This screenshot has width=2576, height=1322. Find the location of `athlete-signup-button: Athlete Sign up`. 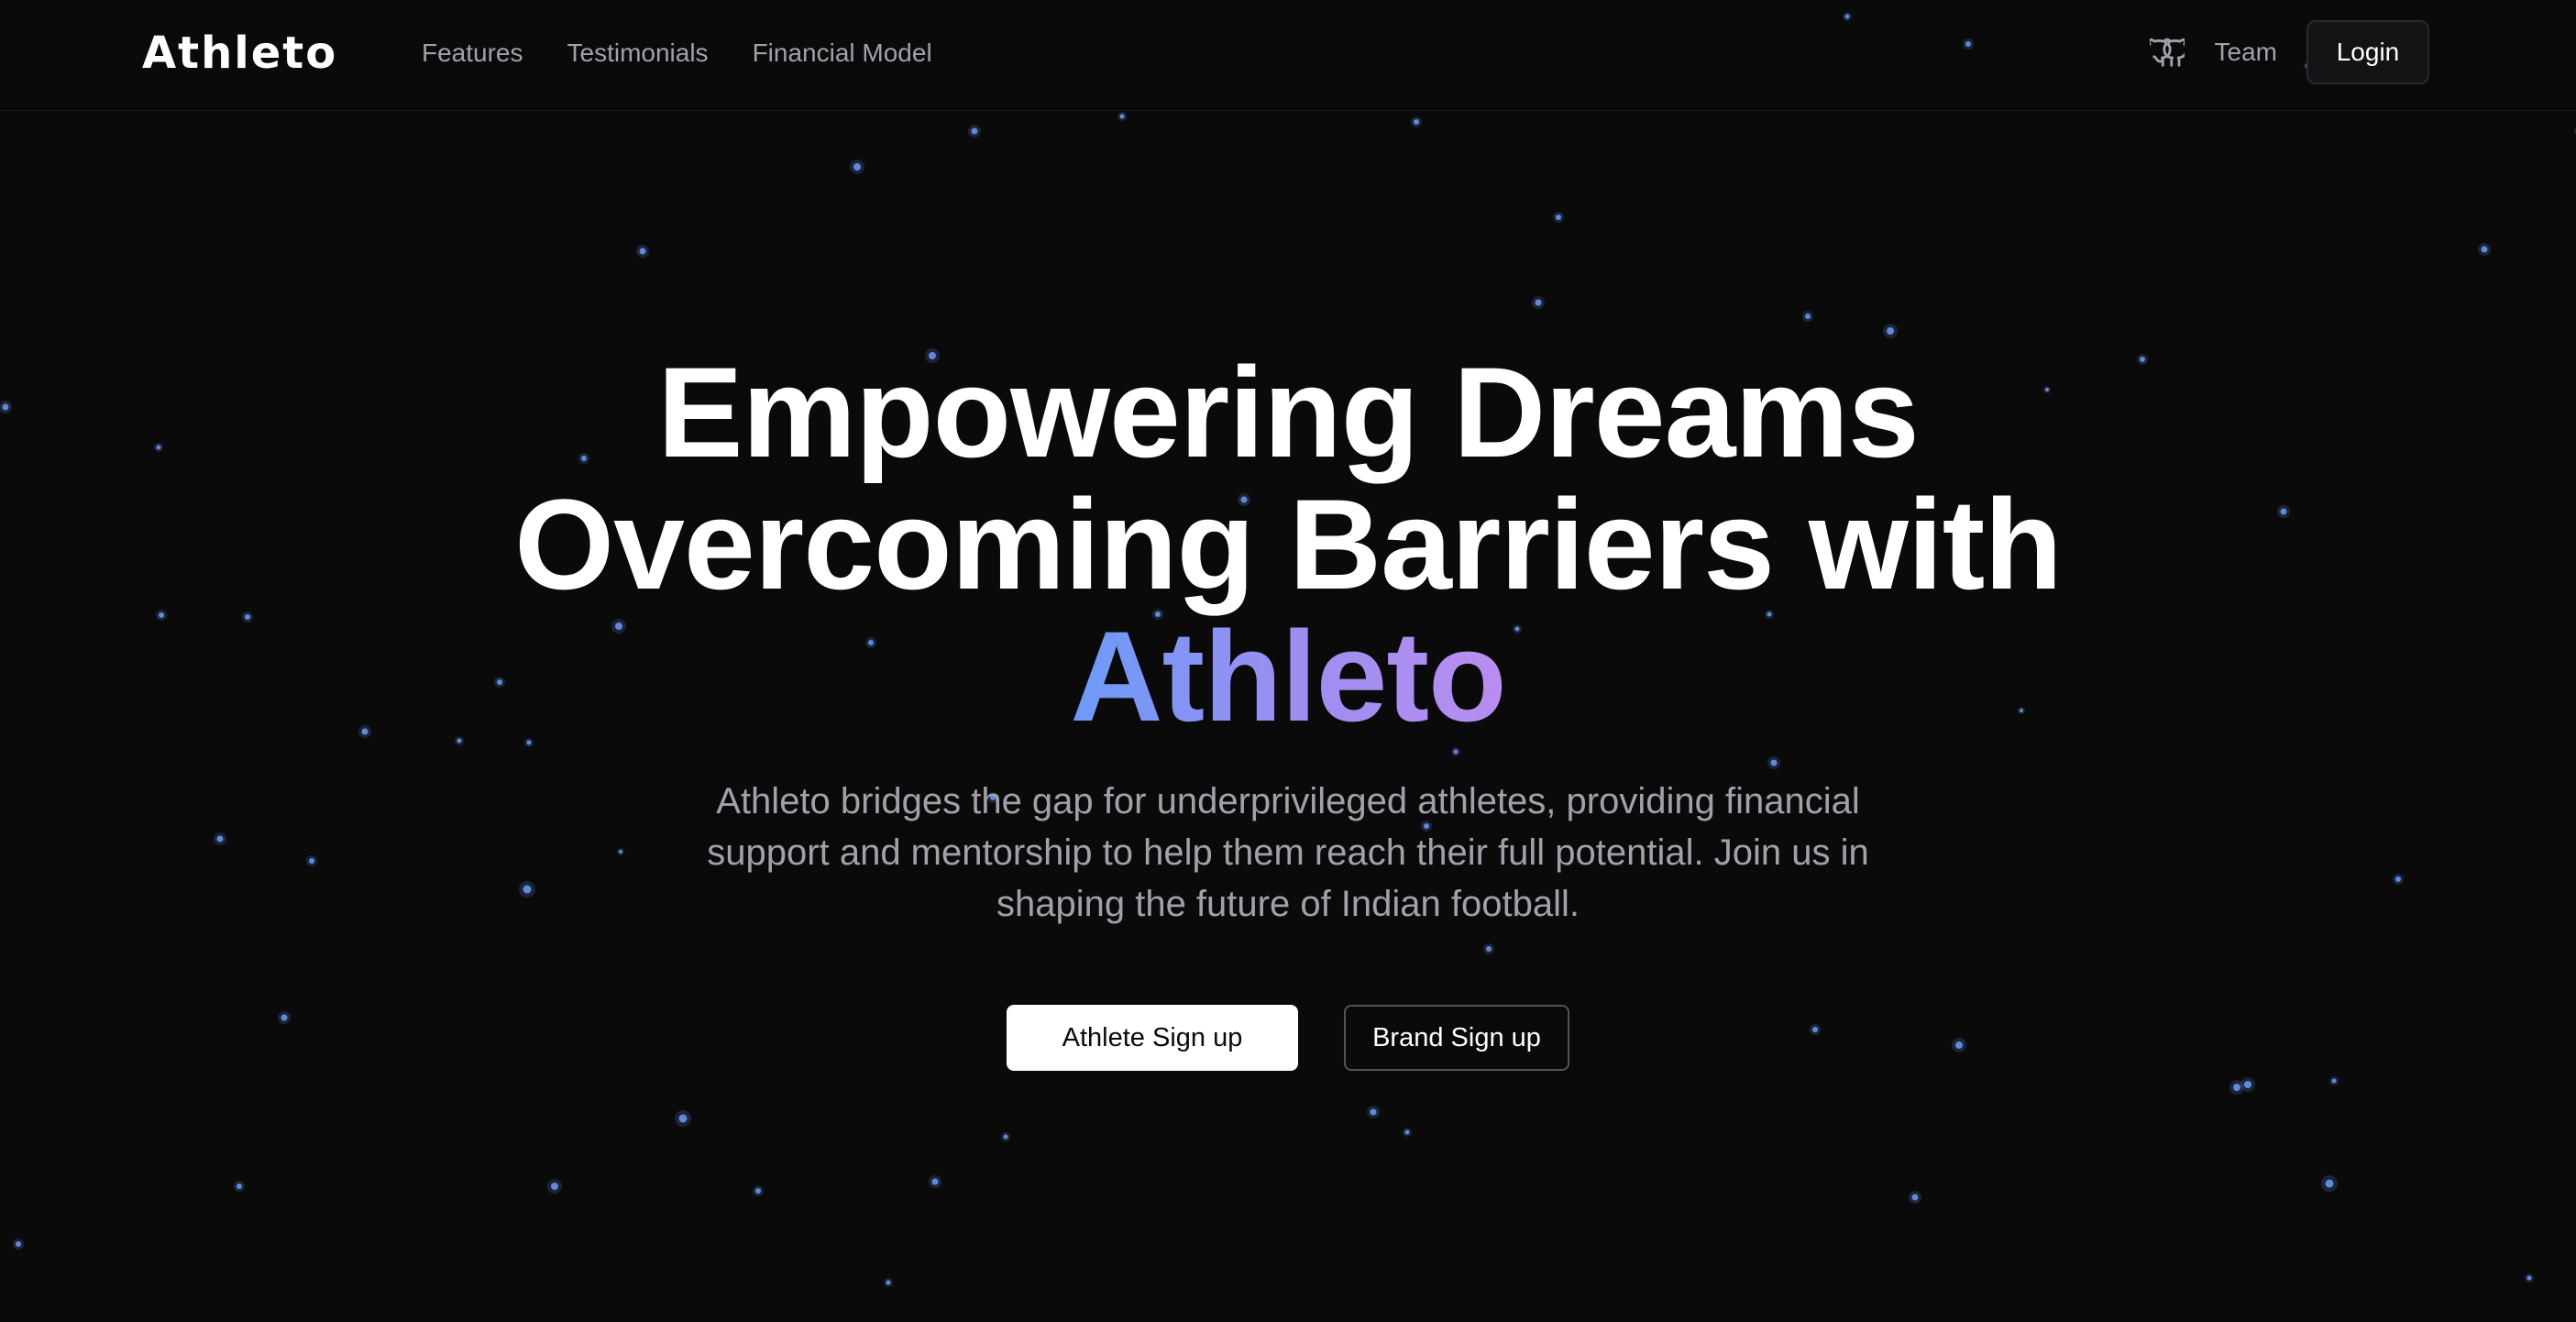

athlete-signup-button: Athlete Sign up is located at coordinates (1153, 1038).